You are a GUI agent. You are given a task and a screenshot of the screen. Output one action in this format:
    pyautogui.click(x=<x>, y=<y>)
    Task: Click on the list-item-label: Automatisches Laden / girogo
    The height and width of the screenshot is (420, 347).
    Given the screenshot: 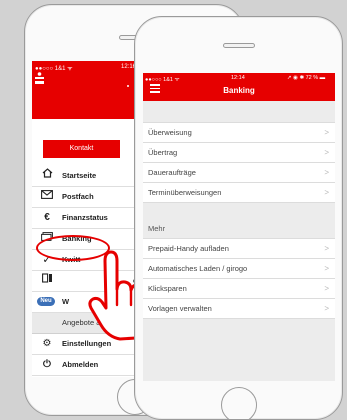 What is the action you would take?
    pyautogui.click(x=198, y=268)
    